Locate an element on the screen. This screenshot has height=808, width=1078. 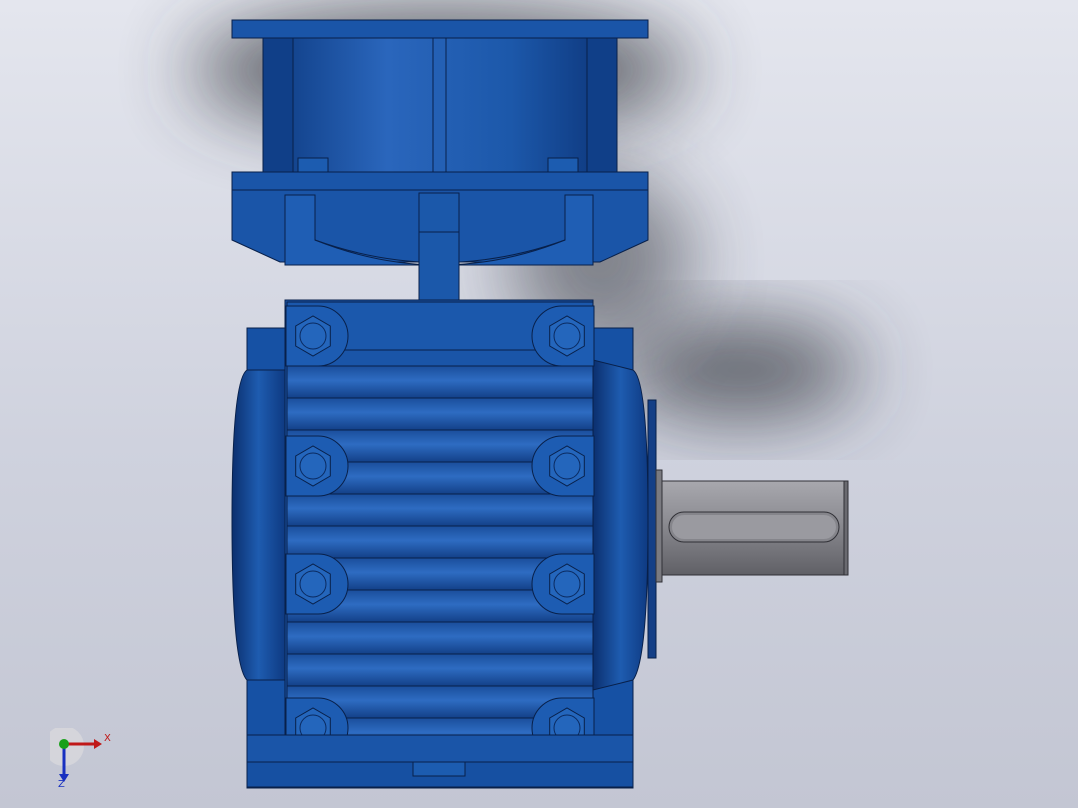
coordinate-triad: X Z is located at coordinates (82, 762).